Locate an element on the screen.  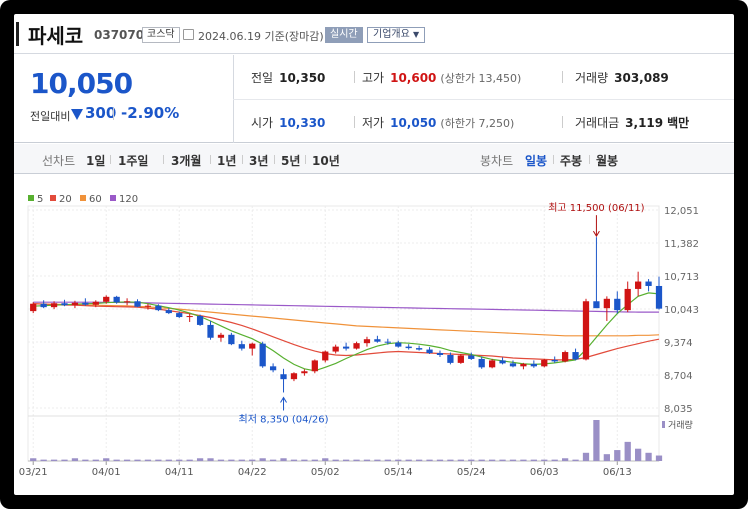
y-tick-label: 11,382 is located at coordinates (681, 244).